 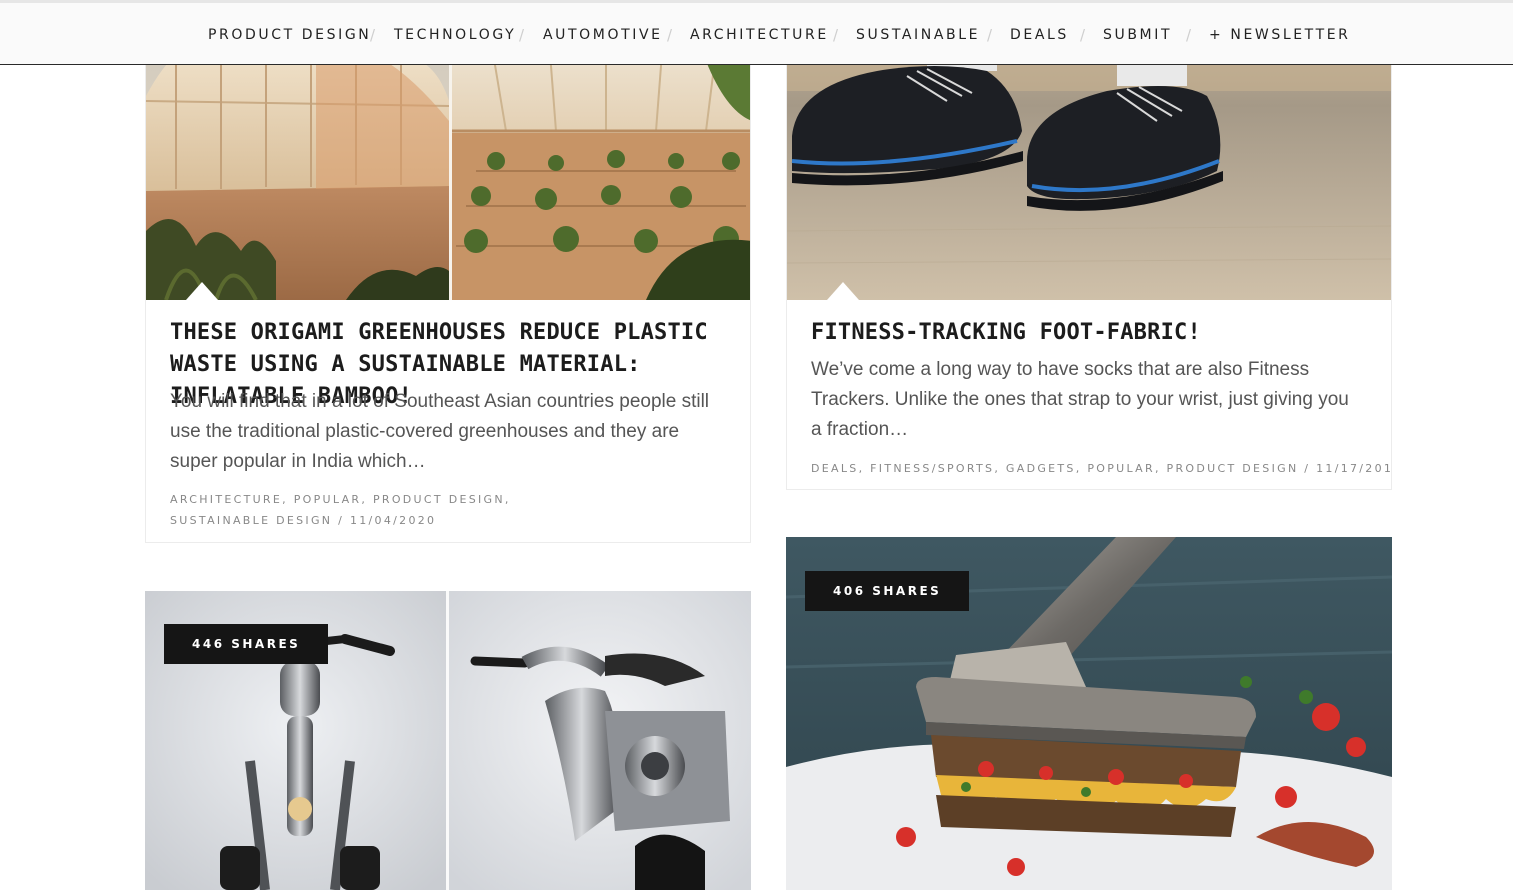 What do you see at coordinates (393, 520) in the screenshot?
I see `post-date: 11/04/2020` at bounding box center [393, 520].